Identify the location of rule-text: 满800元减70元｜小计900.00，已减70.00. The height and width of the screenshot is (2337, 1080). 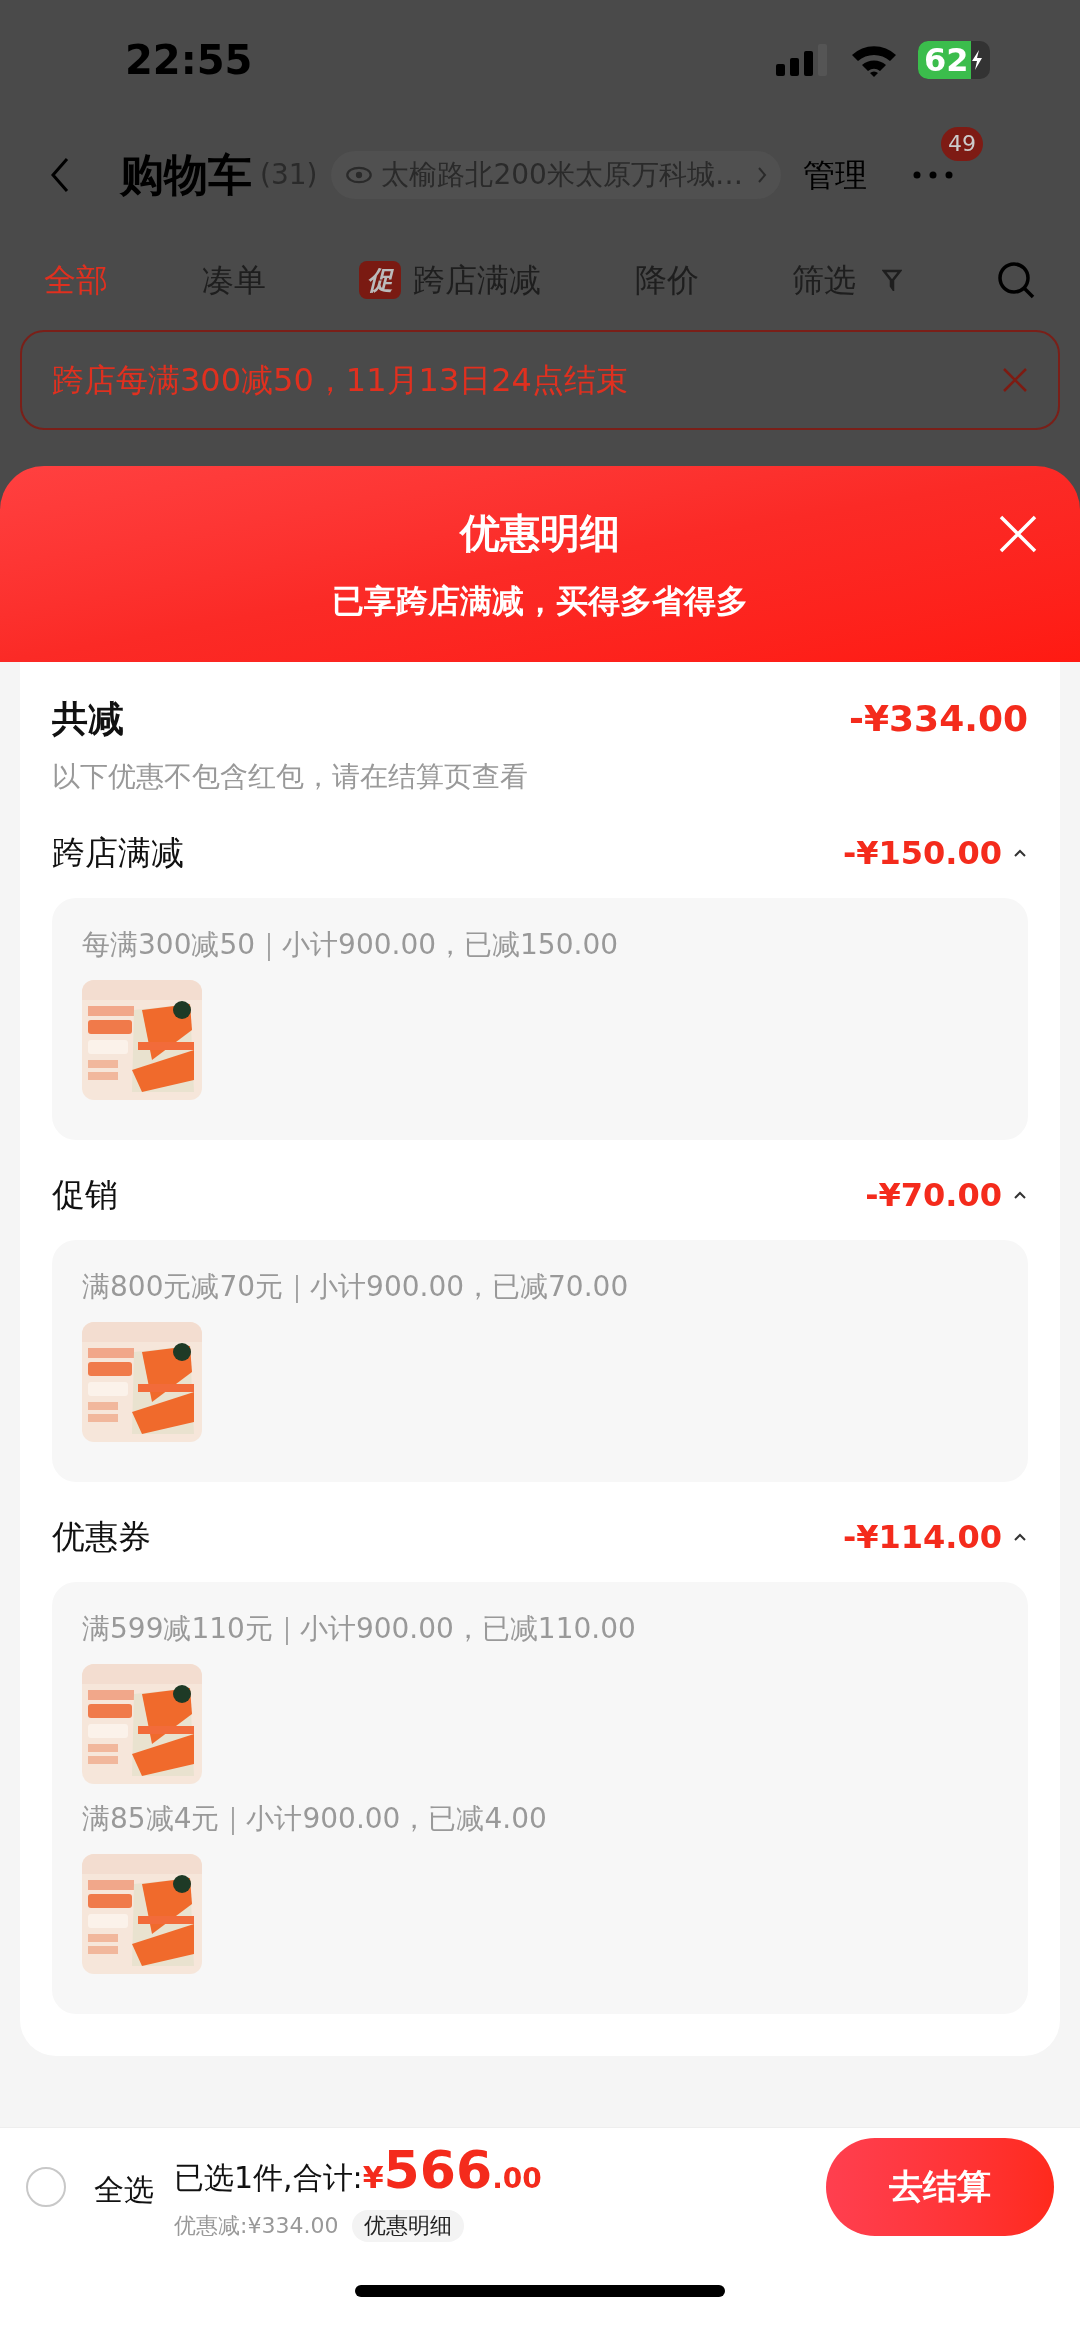
(356, 1287).